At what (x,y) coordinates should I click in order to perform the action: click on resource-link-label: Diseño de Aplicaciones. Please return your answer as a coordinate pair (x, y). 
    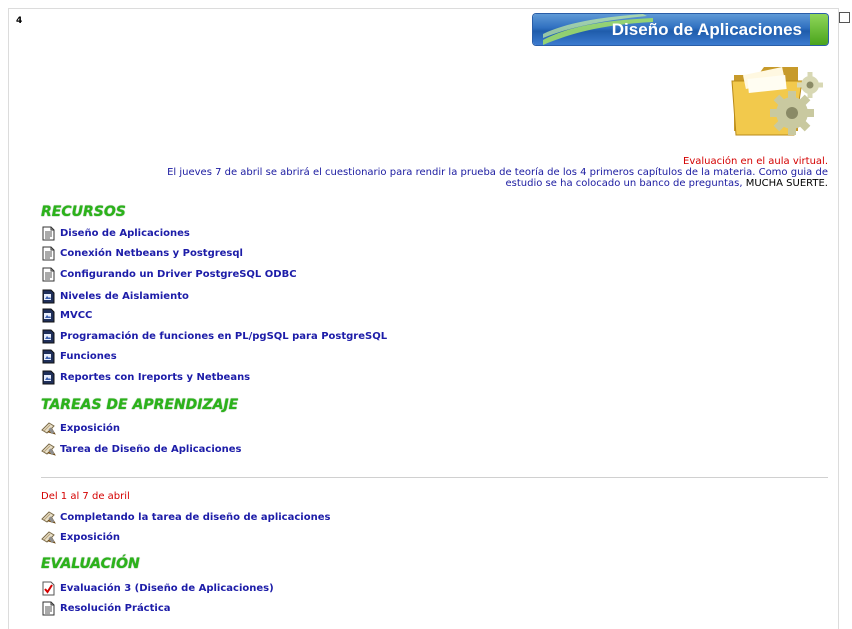
    Looking at the image, I should click on (125, 233).